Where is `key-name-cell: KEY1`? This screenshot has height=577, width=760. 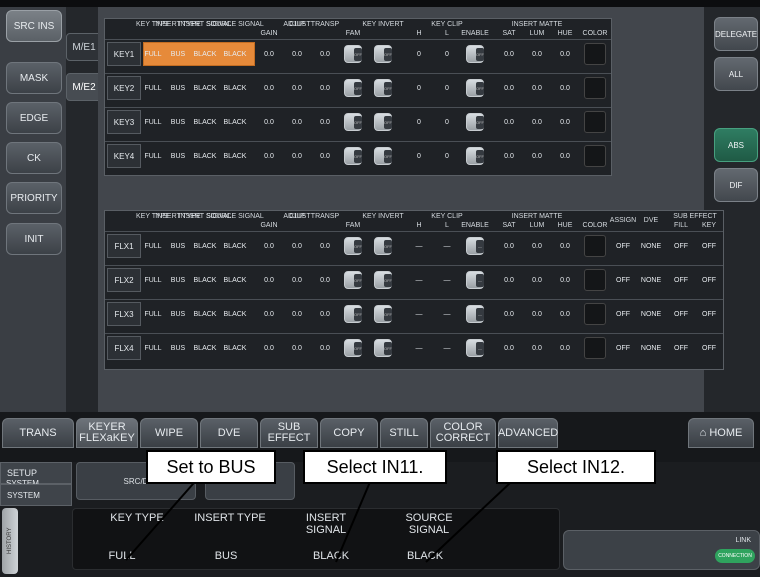 key-name-cell: KEY1 is located at coordinates (124, 54).